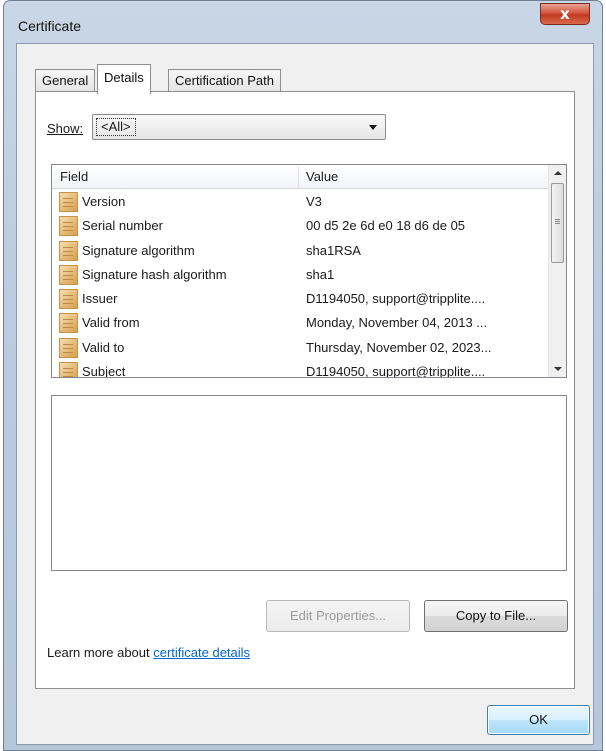 This screenshot has height=751, width=606. I want to click on ok-button: OK, so click(538, 720).